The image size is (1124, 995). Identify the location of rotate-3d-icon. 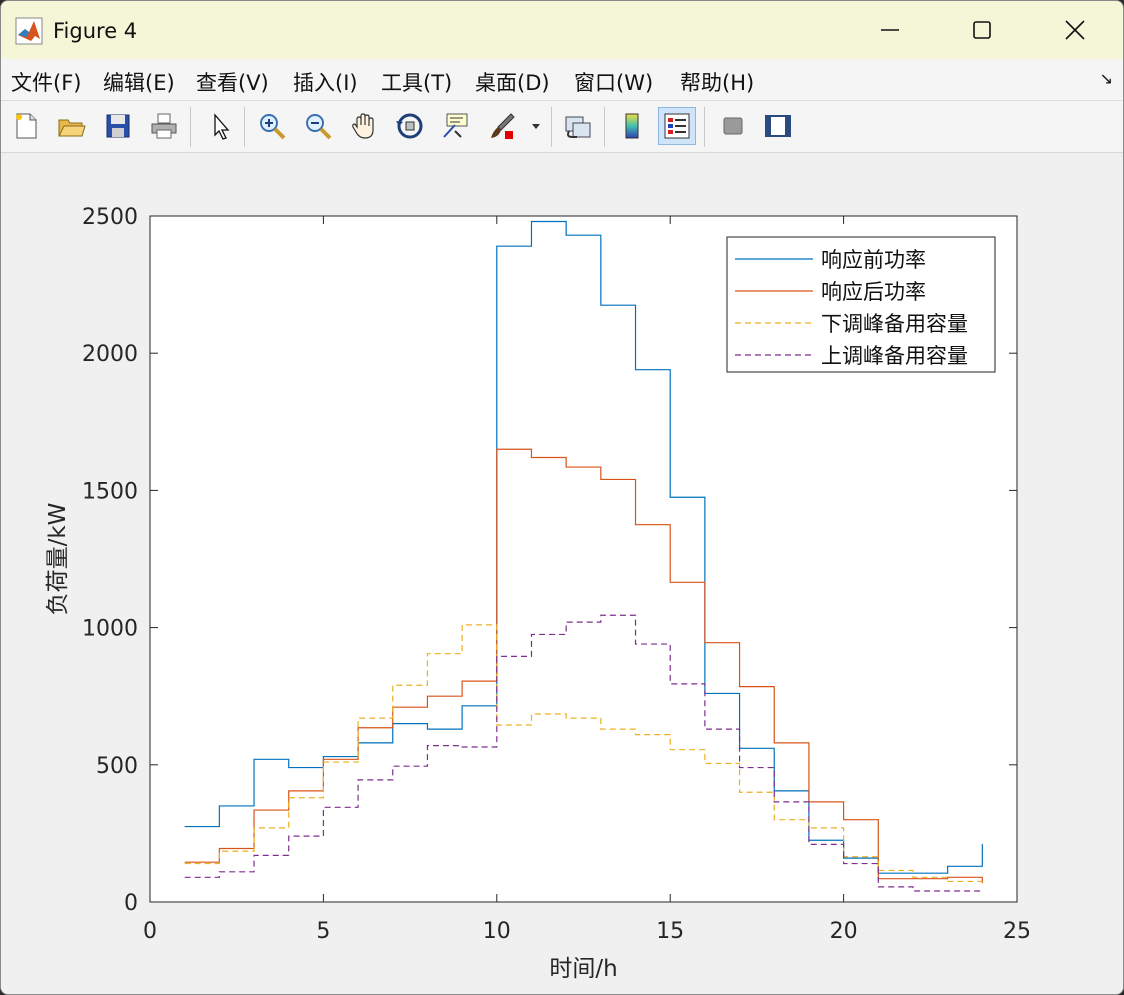
(409, 126).